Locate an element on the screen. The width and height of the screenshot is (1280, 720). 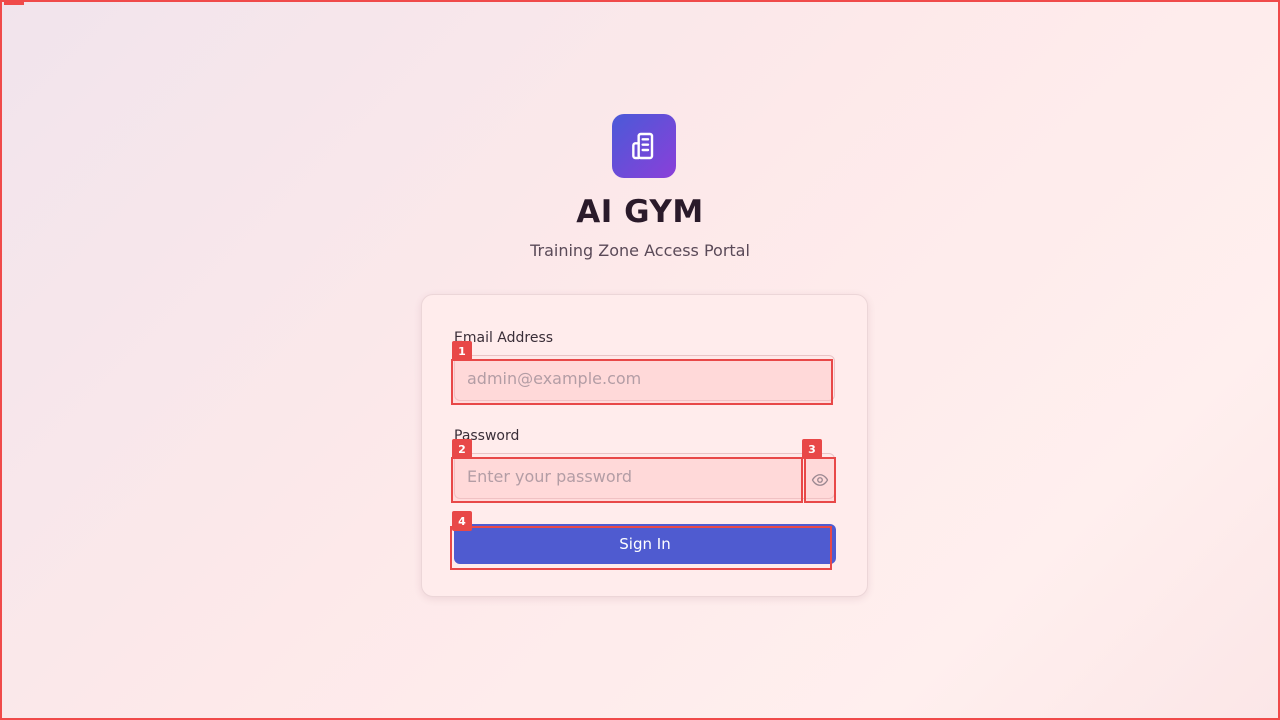
password-field-wrapper is located at coordinates (643, 478).